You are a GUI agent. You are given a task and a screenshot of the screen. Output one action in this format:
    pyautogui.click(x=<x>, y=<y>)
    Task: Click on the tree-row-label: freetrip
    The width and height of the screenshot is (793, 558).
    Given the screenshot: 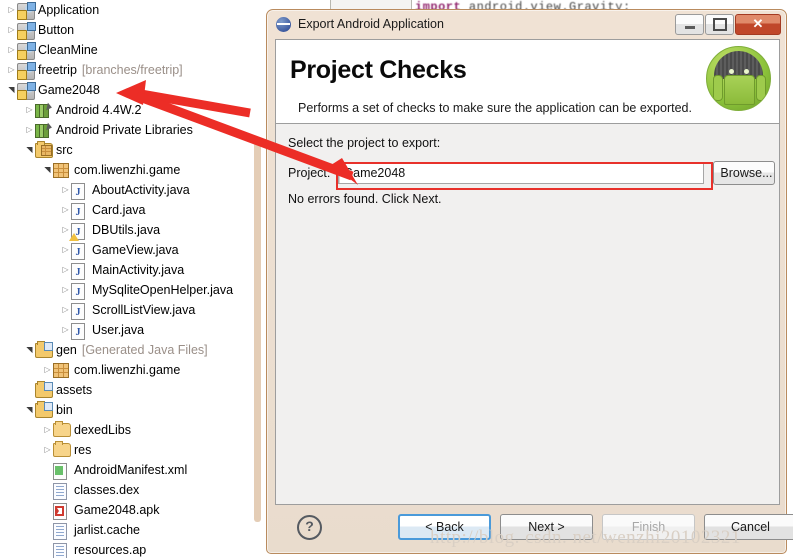 What is the action you would take?
    pyautogui.click(x=57, y=70)
    